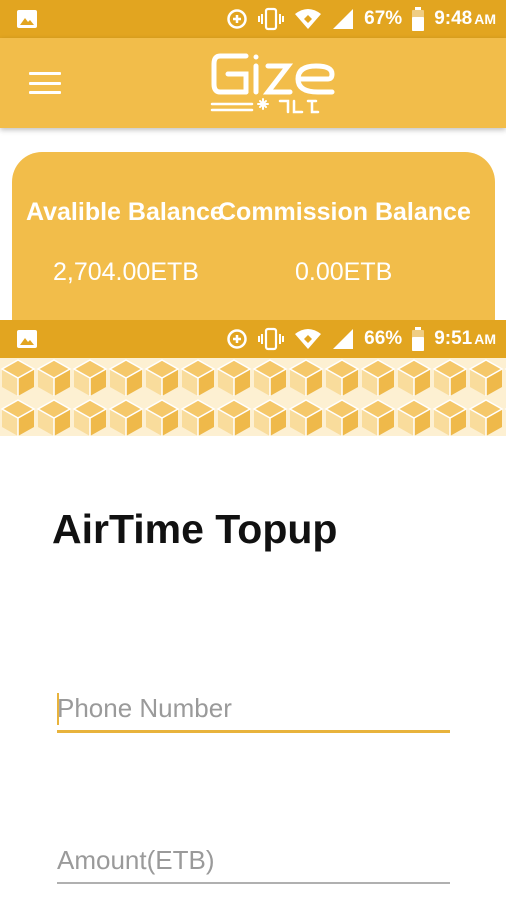  I want to click on text-cursor, so click(58, 709).